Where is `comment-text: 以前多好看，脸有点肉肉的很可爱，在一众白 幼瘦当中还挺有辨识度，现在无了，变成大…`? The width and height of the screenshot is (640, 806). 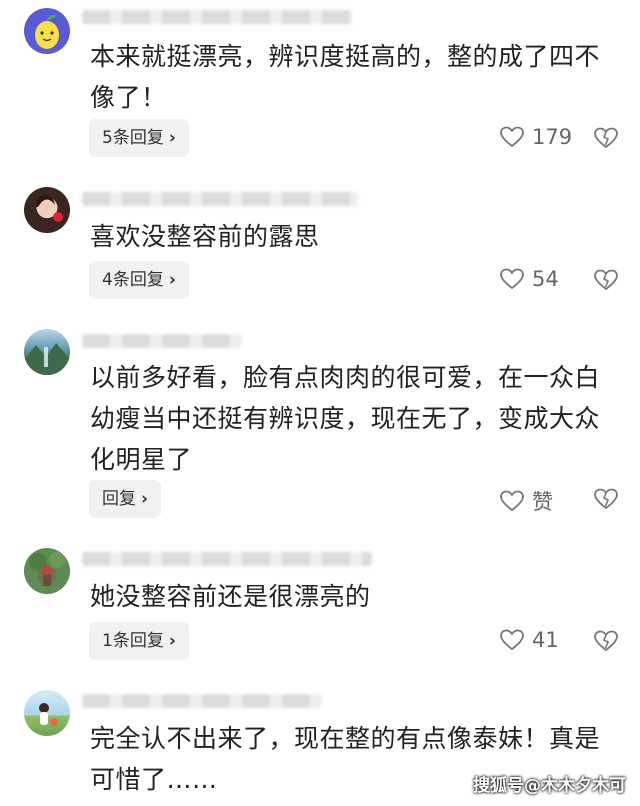
comment-text: 以前多好看，脸有点肉肉的很可爱，在一众白 幼瘦当中还挺有辨识度，现在无了，变成大… is located at coordinates (345, 418).